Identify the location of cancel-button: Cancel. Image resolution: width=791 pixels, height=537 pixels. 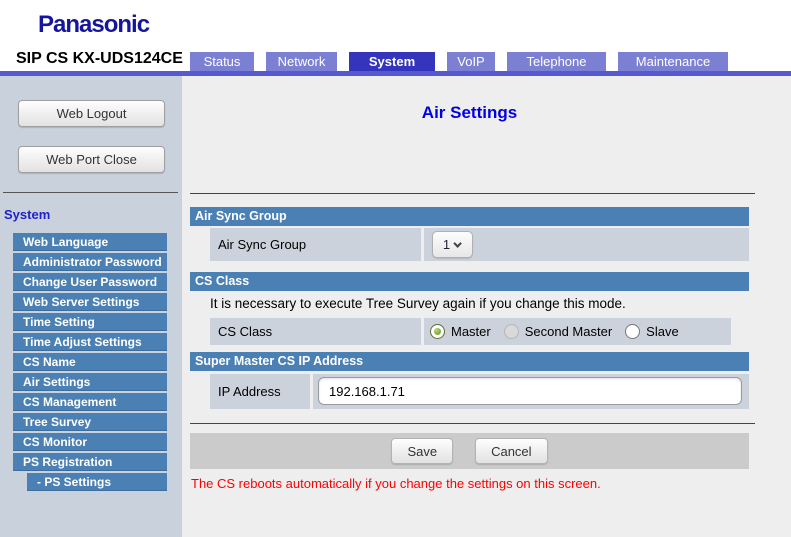
(511, 451).